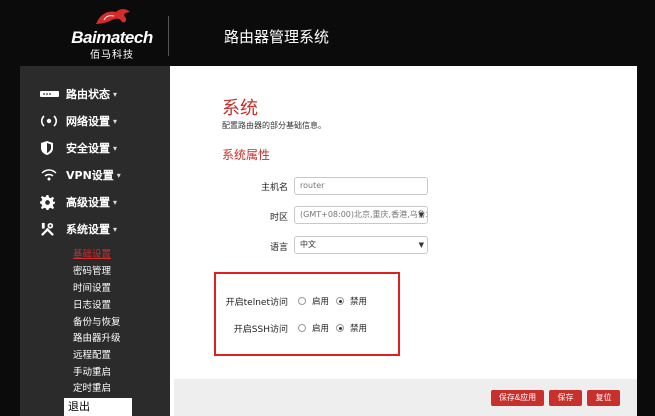  Describe the element at coordinates (112, 37) in the screenshot. I see `brand-name: Baimatech` at that location.